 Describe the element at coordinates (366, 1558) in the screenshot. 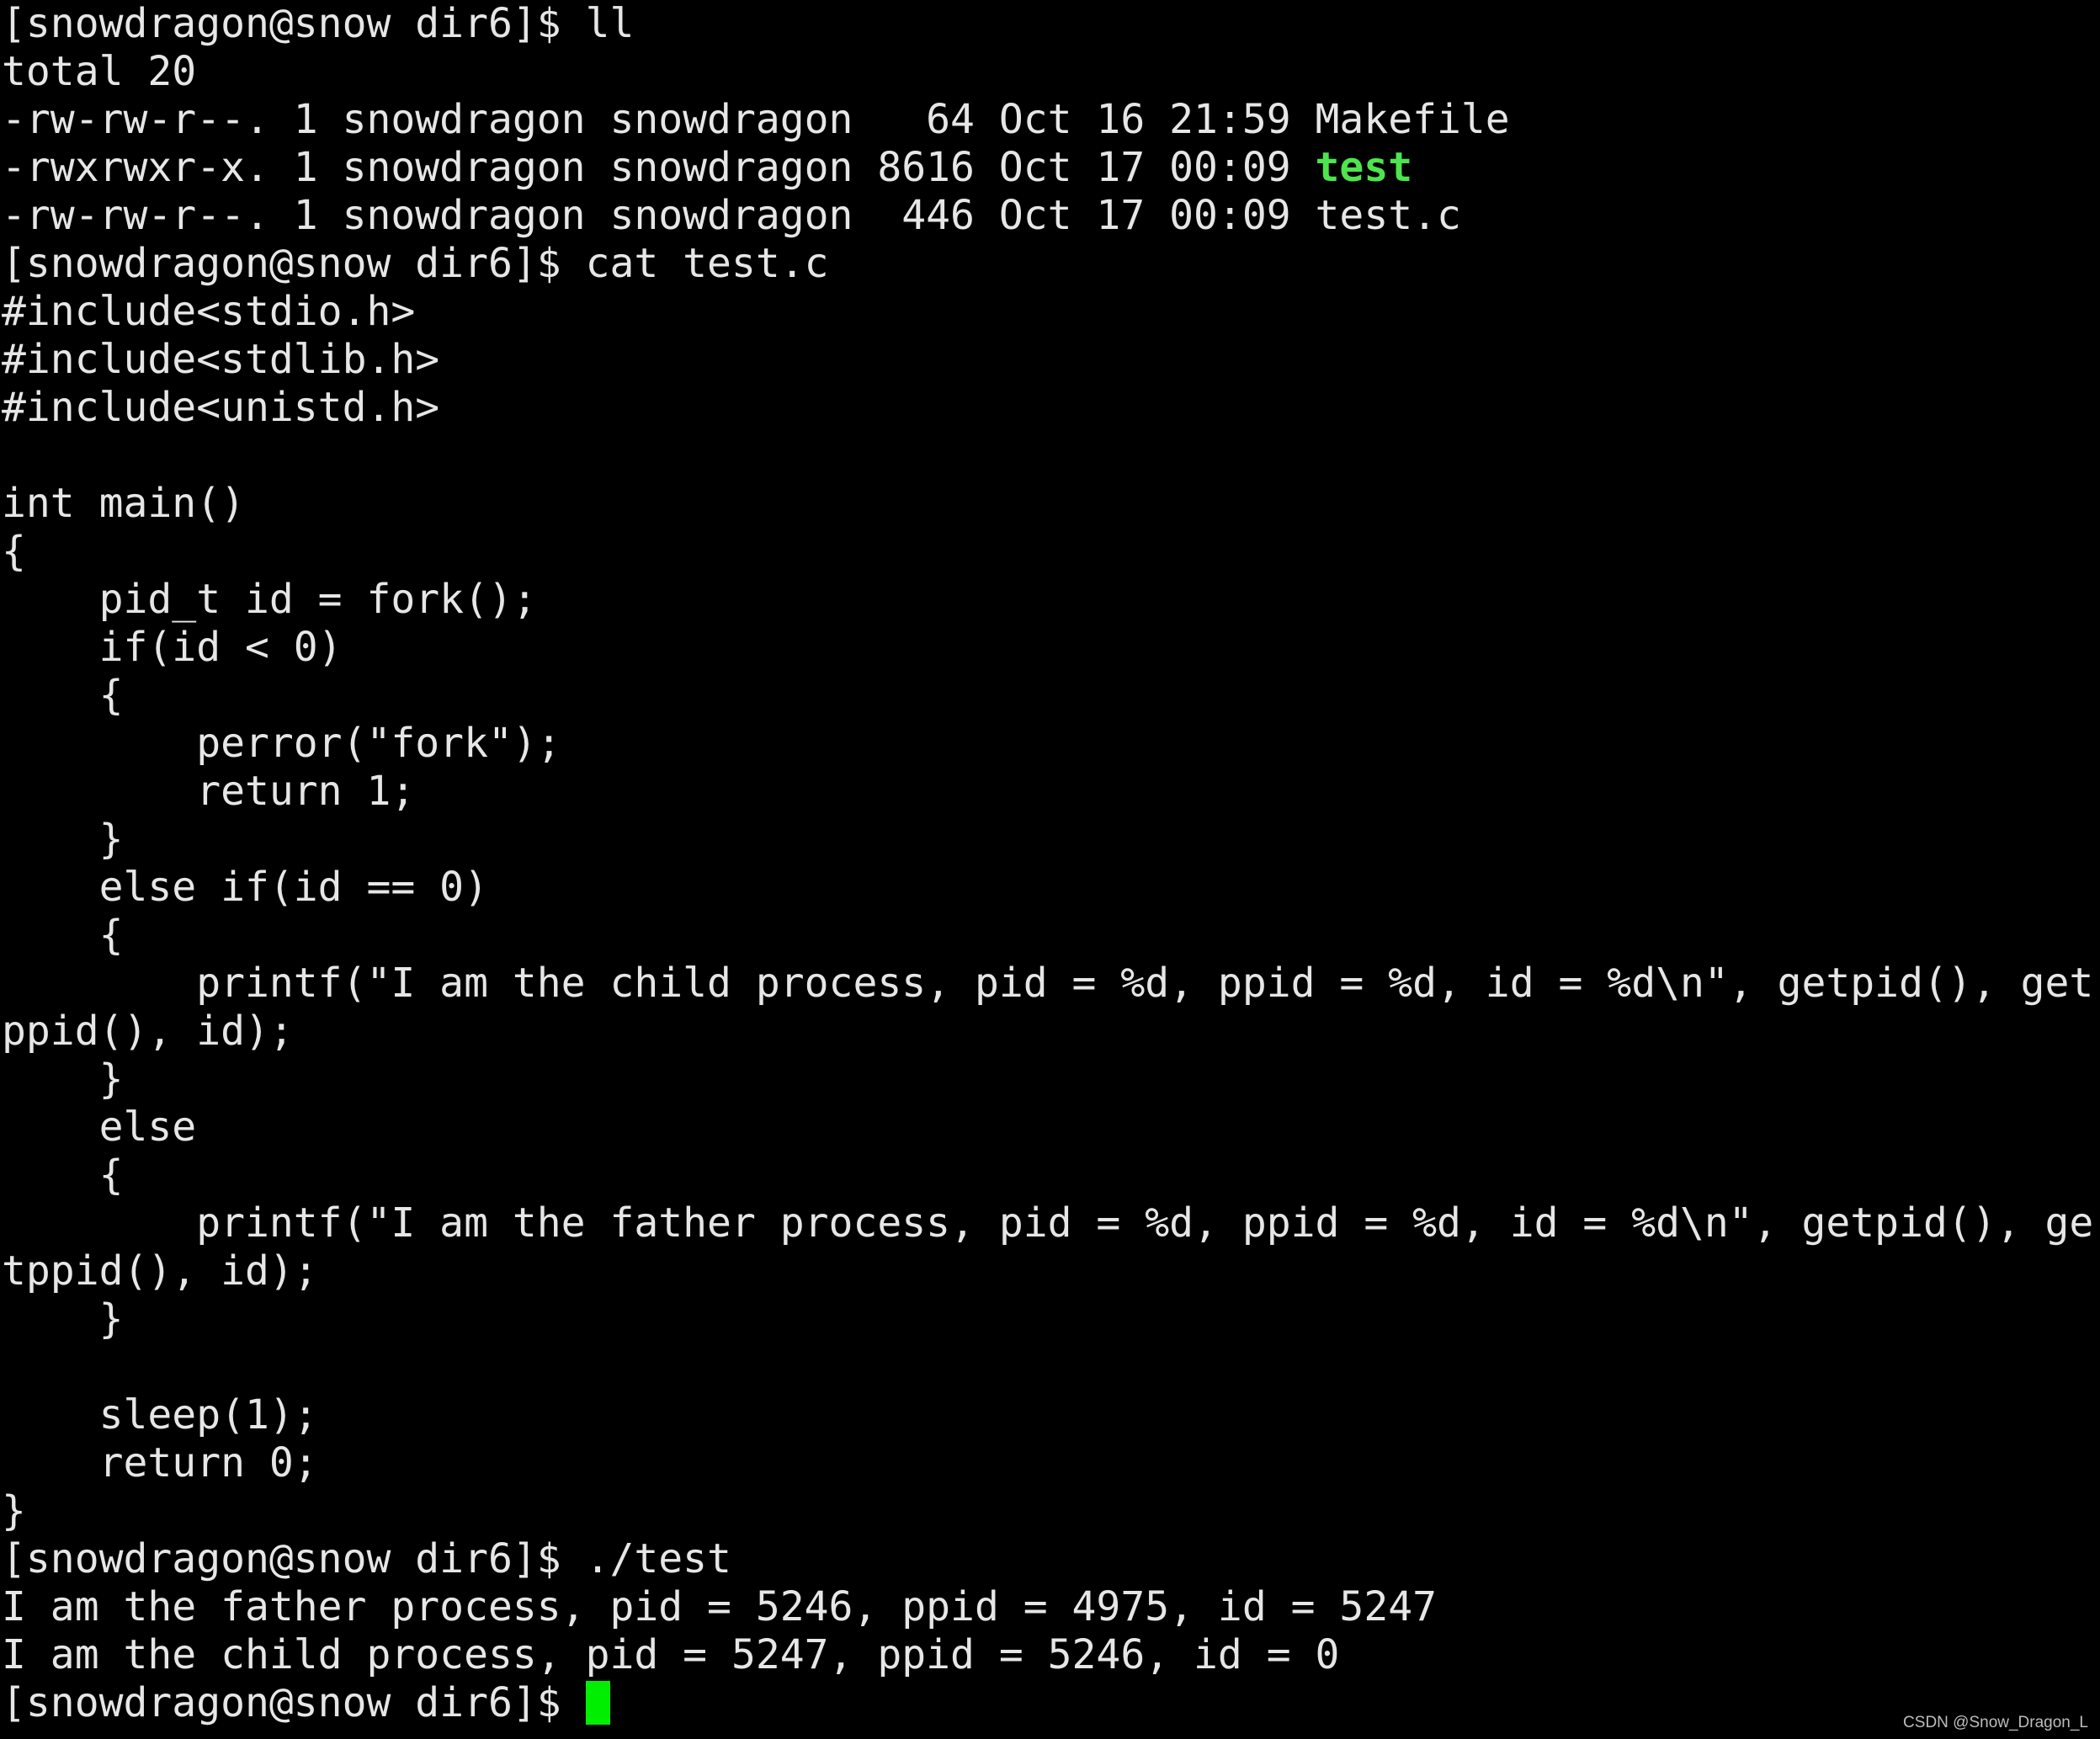

I see `terminal-text: [snowdragon@snow dir6]$ ./test` at that location.